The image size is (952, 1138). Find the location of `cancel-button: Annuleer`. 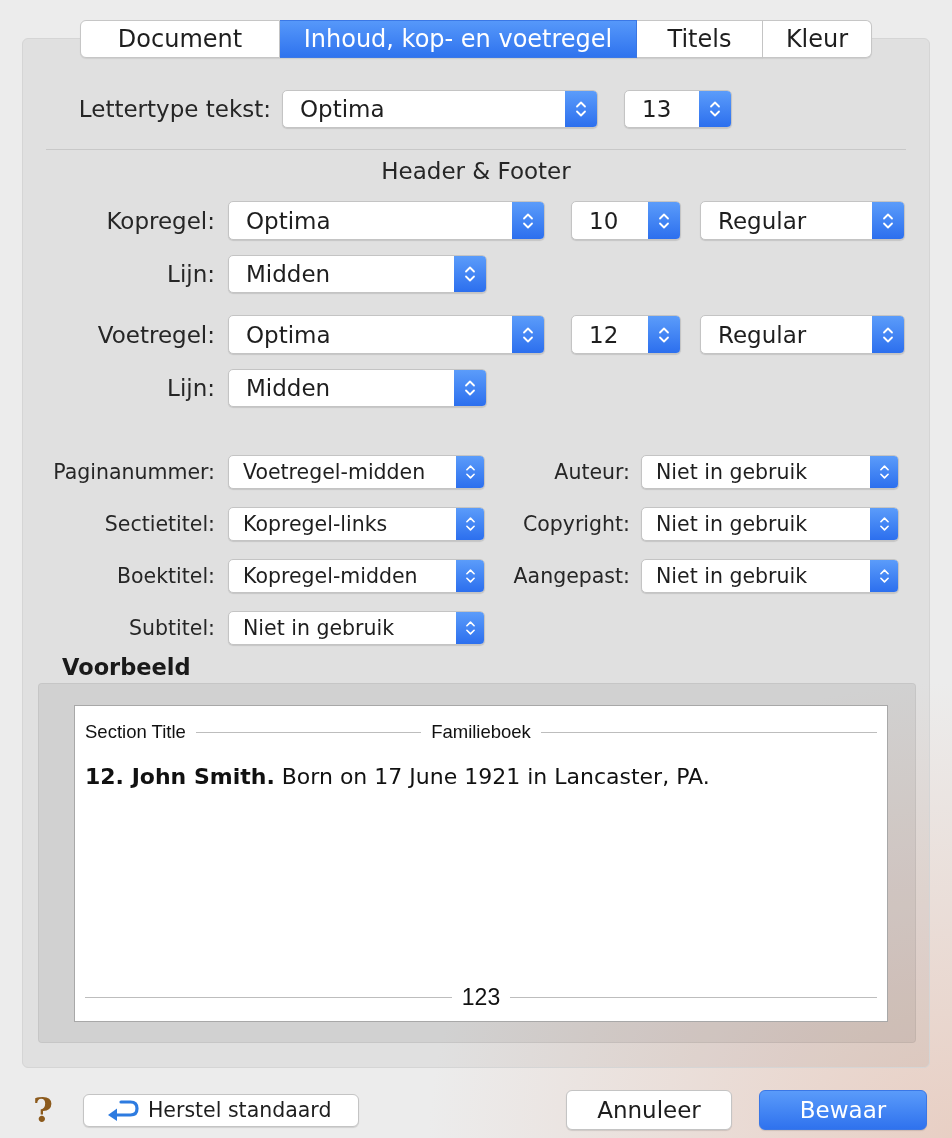

cancel-button: Annuleer is located at coordinates (649, 1110).